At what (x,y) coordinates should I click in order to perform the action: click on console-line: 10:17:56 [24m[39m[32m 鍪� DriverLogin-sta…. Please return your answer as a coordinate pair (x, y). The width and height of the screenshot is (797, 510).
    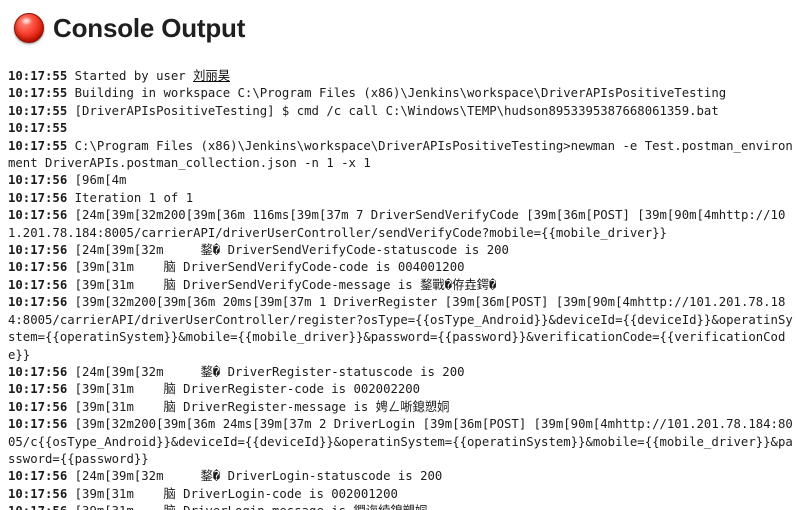
    Looking at the image, I should click on (402, 476).